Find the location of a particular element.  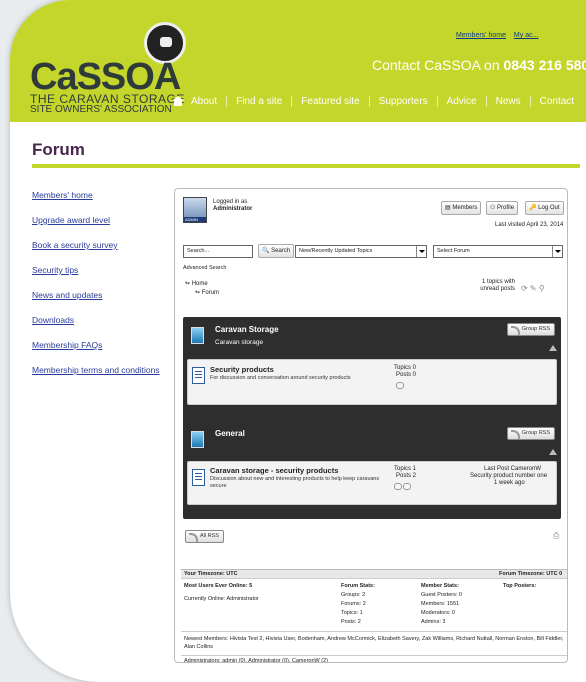

contact-label: Contact CaSSOA on is located at coordinates (436, 65).